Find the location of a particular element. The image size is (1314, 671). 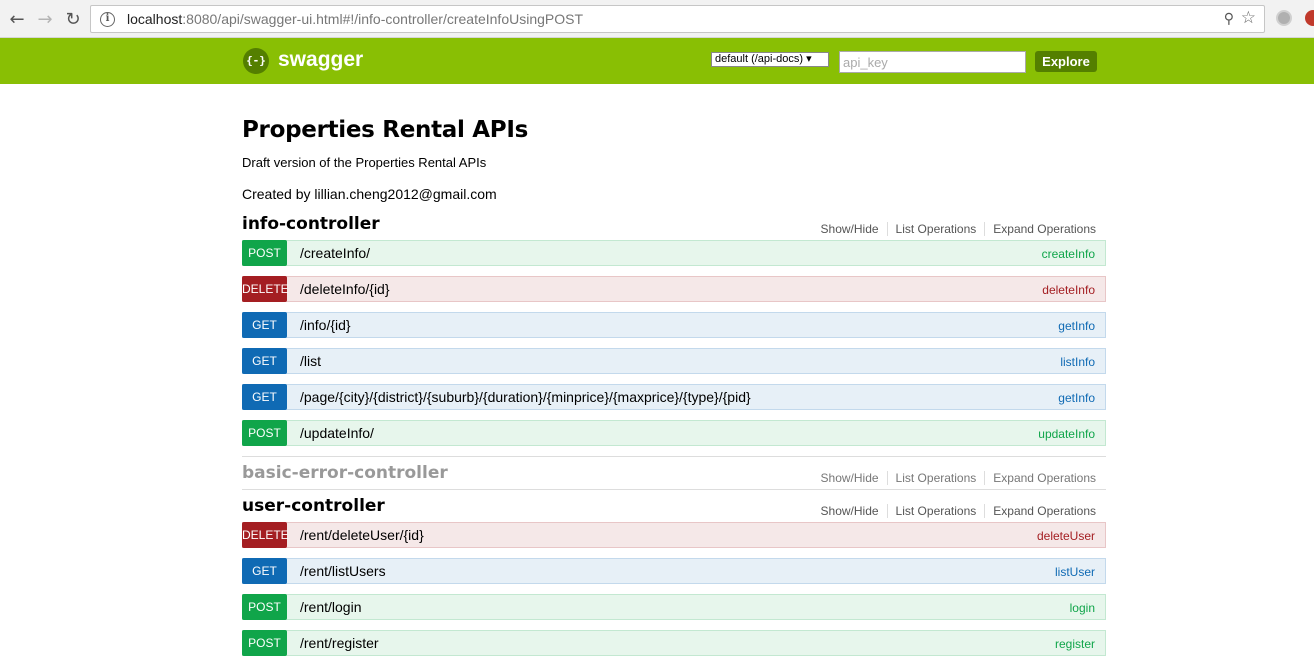

operation-path: /rent/login is located at coordinates (330, 607).